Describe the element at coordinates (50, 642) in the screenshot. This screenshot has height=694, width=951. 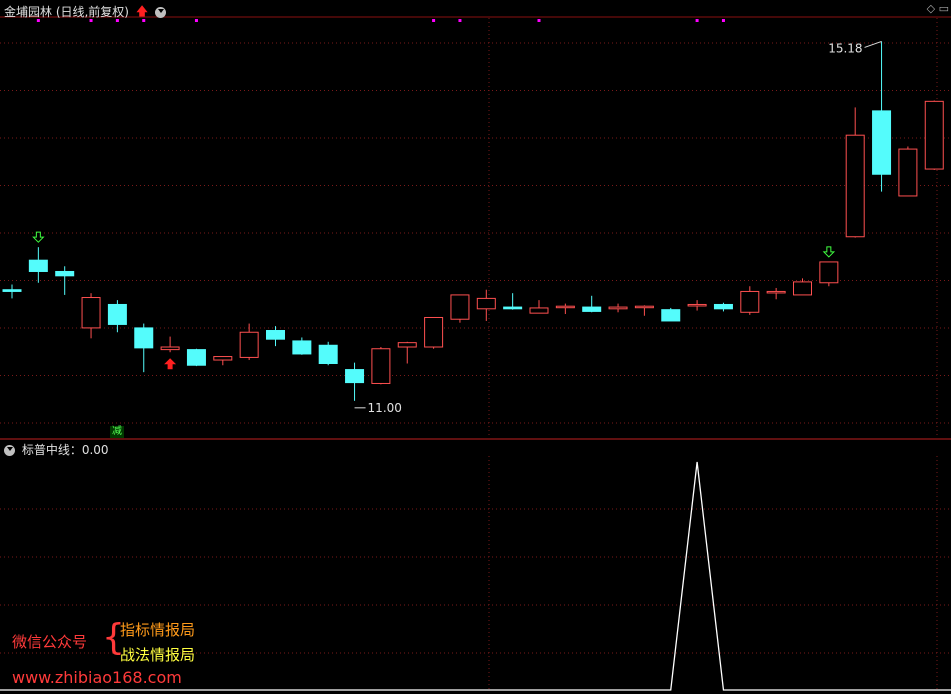
I see `watermark-account-label: 微信公众号` at that location.